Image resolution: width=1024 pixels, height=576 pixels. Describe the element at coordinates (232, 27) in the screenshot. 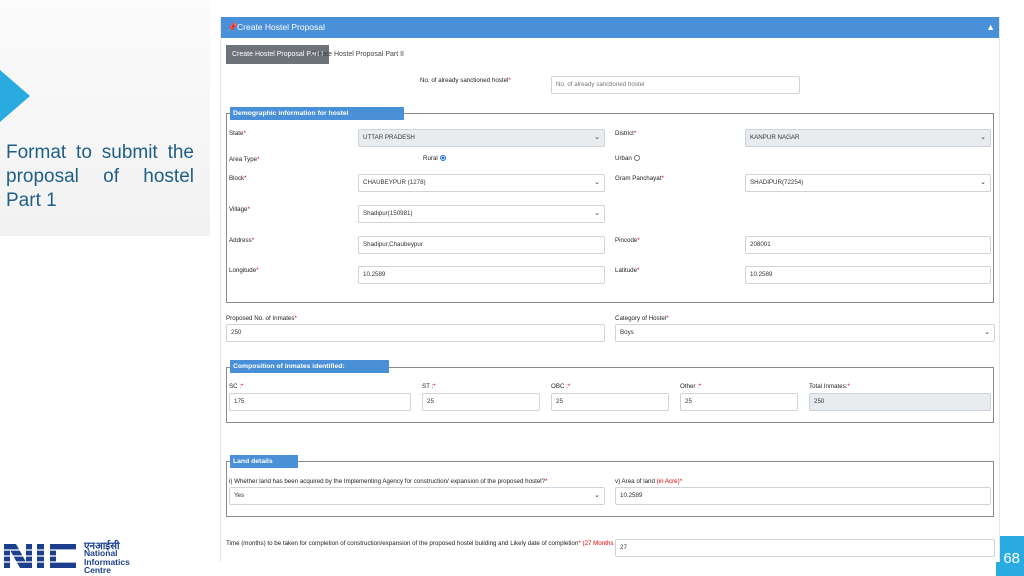

I see `pin-icon: 📌` at that location.